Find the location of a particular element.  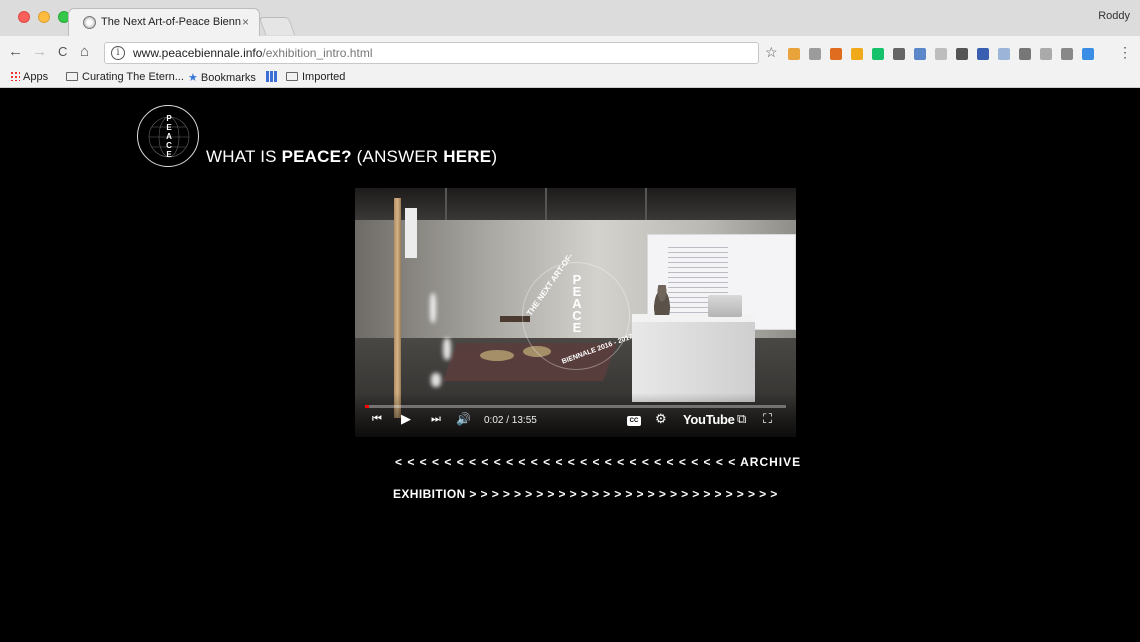

star-icon: ★ is located at coordinates (193, 78).